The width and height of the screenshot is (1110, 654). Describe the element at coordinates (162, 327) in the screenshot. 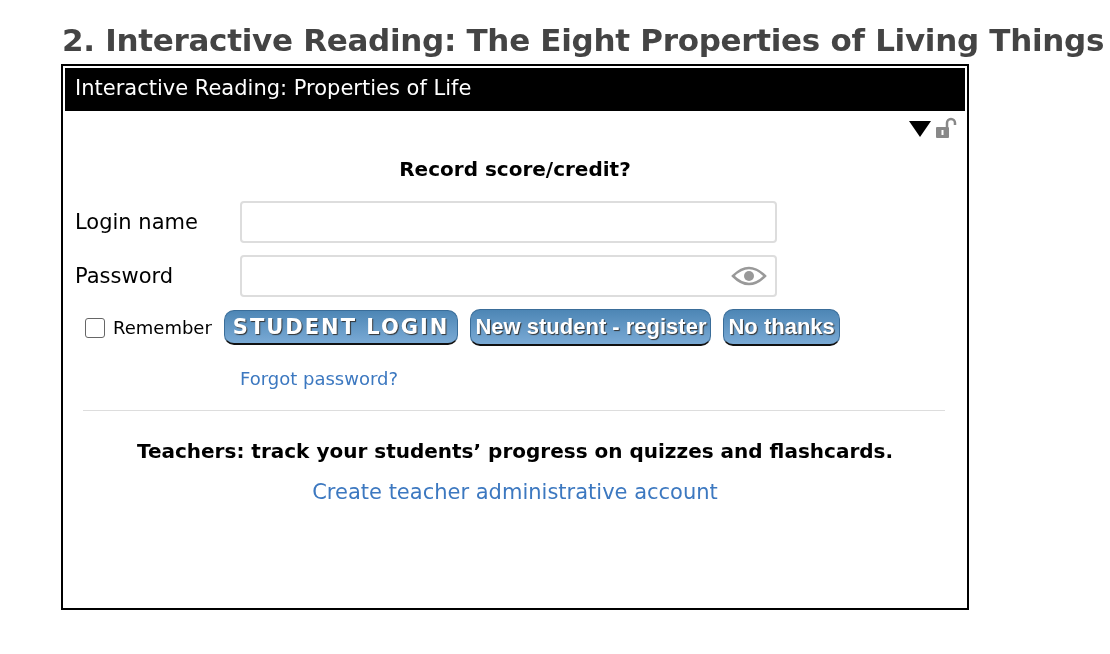

I see `checkbox-label: Remember` at that location.